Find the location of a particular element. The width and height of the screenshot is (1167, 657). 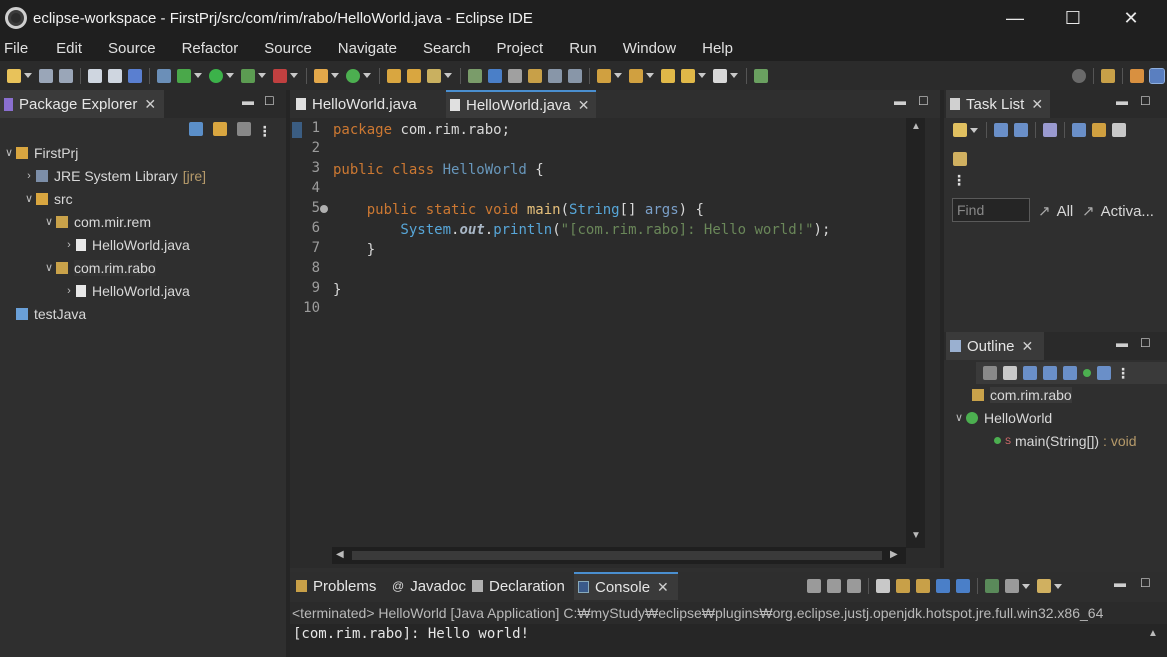

tree-item-testjava: testJava is located at coordinates (51, 313).